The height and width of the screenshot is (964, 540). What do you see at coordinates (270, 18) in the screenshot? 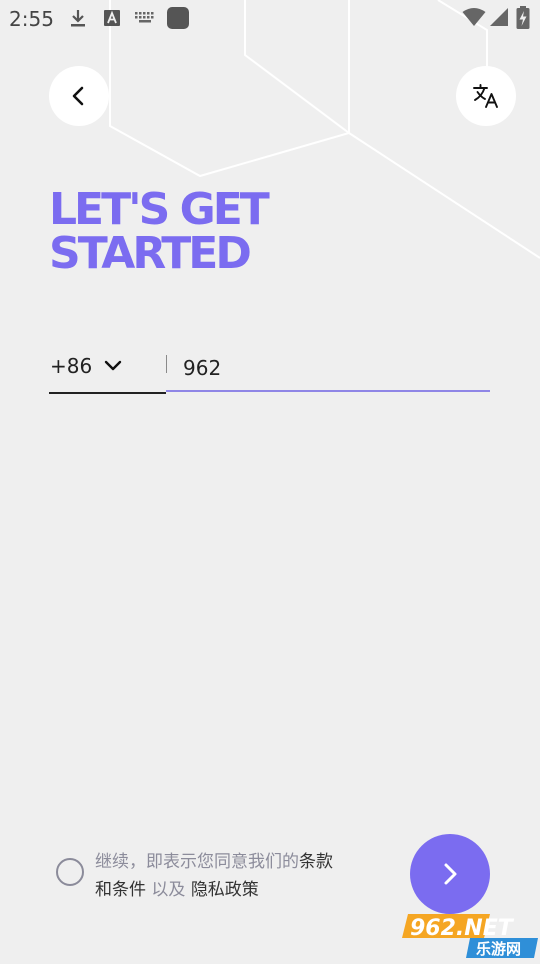
I see `status-bar: 2:55` at bounding box center [270, 18].